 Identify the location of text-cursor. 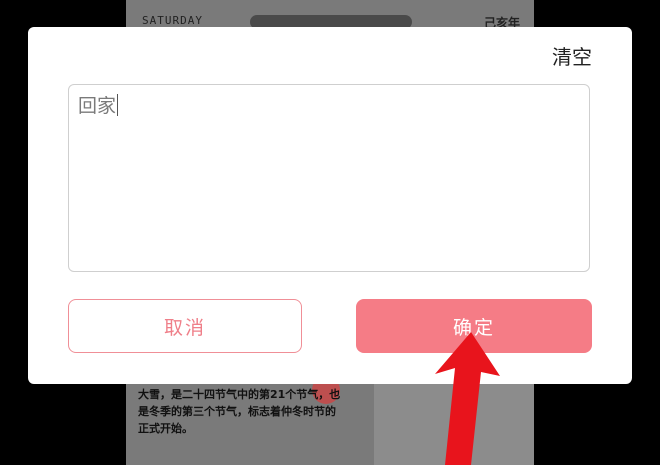
(118, 105).